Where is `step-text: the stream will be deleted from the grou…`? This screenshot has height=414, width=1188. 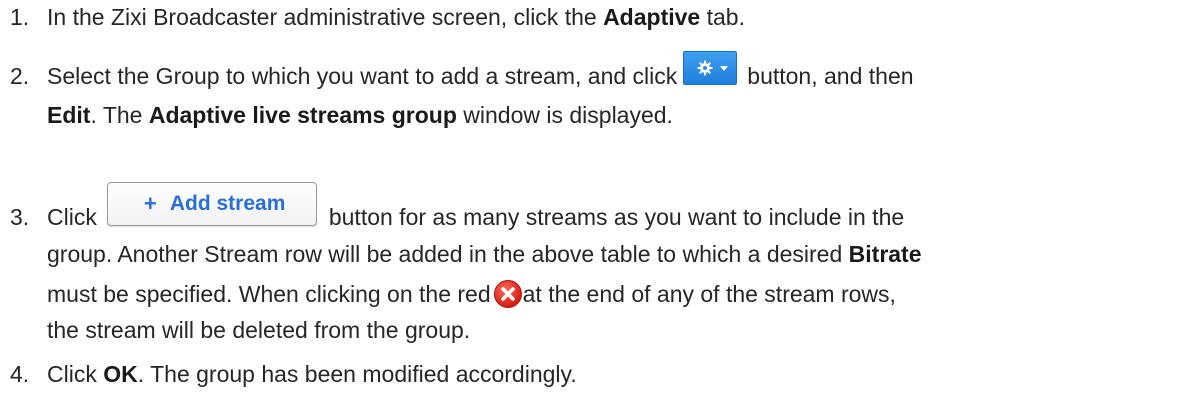 step-text: the stream will be deleted from the grou… is located at coordinates (259, 330).